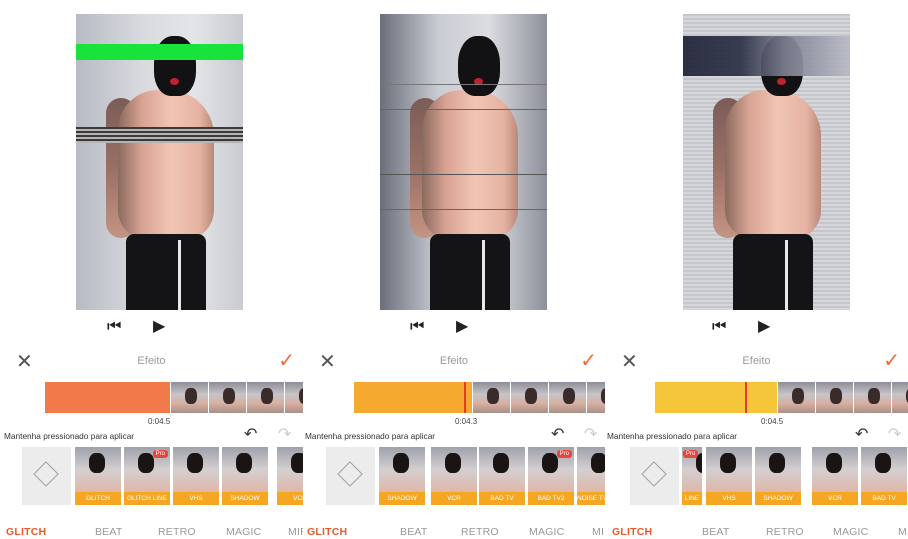  Describe the element at coordinates (692, 498) in the screenshot. I see `effect-label: LINE` at that location.